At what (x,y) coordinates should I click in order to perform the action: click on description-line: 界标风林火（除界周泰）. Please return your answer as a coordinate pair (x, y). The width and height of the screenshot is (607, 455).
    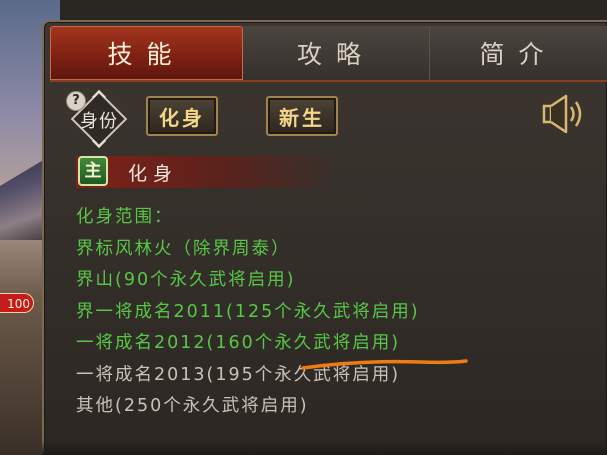
    Looking at the image, I should click on (183, 248).